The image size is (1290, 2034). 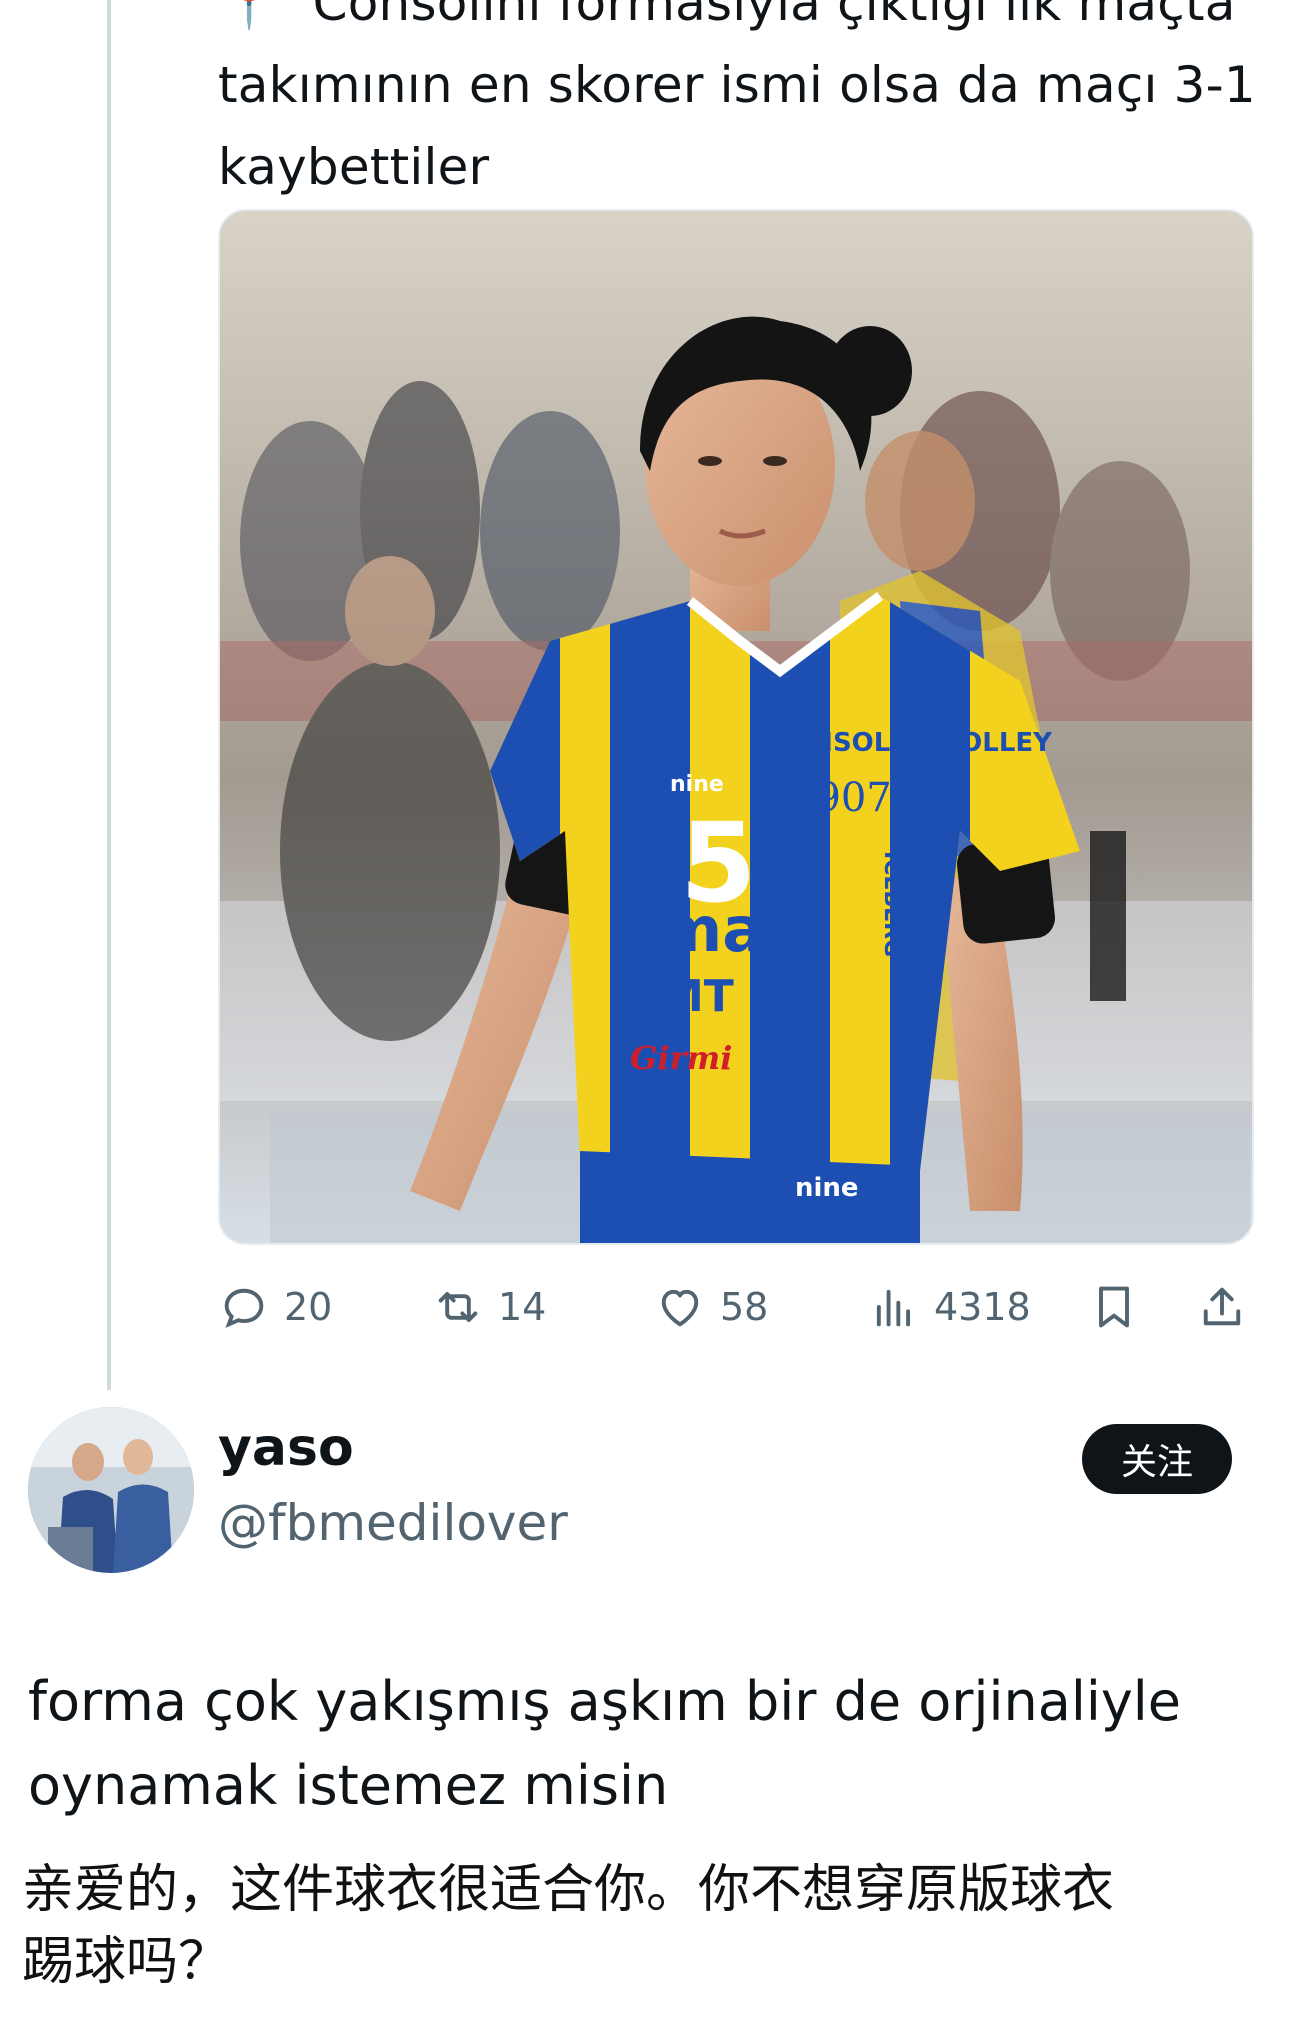 I want to click on tweet-action-bar: 20 14 58 4318, so click(x=738, y=1307).